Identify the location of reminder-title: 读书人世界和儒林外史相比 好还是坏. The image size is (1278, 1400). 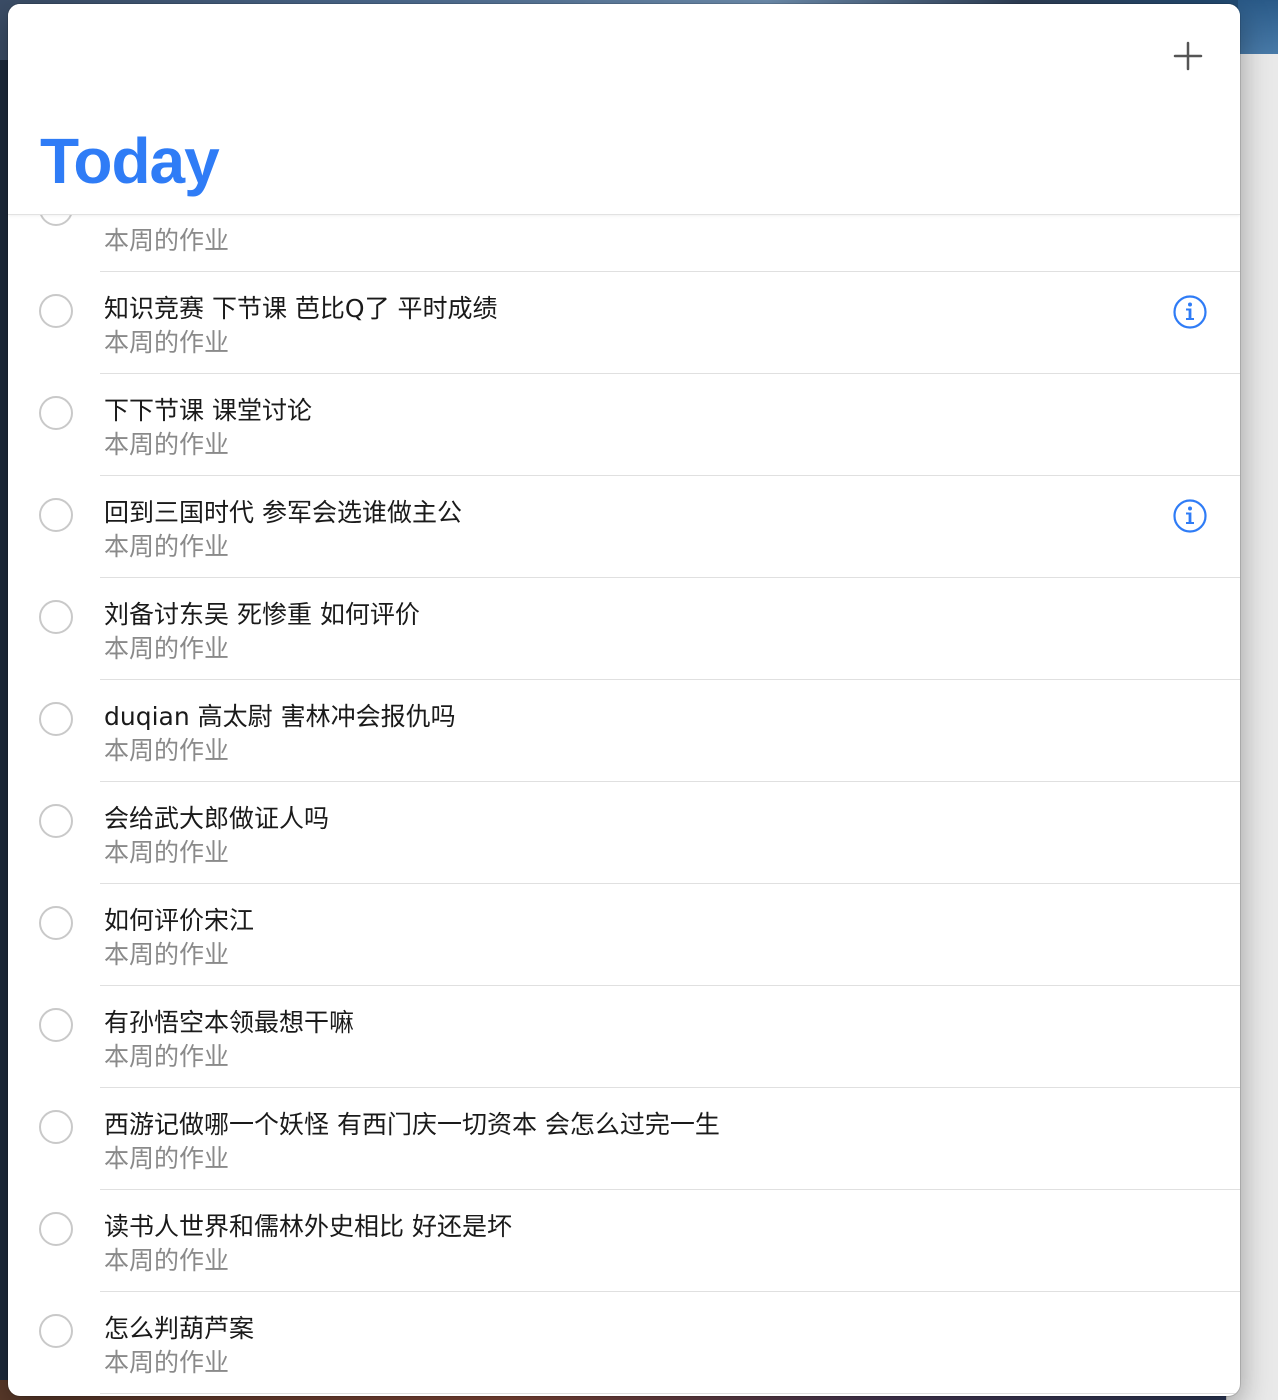
(308, 1227).